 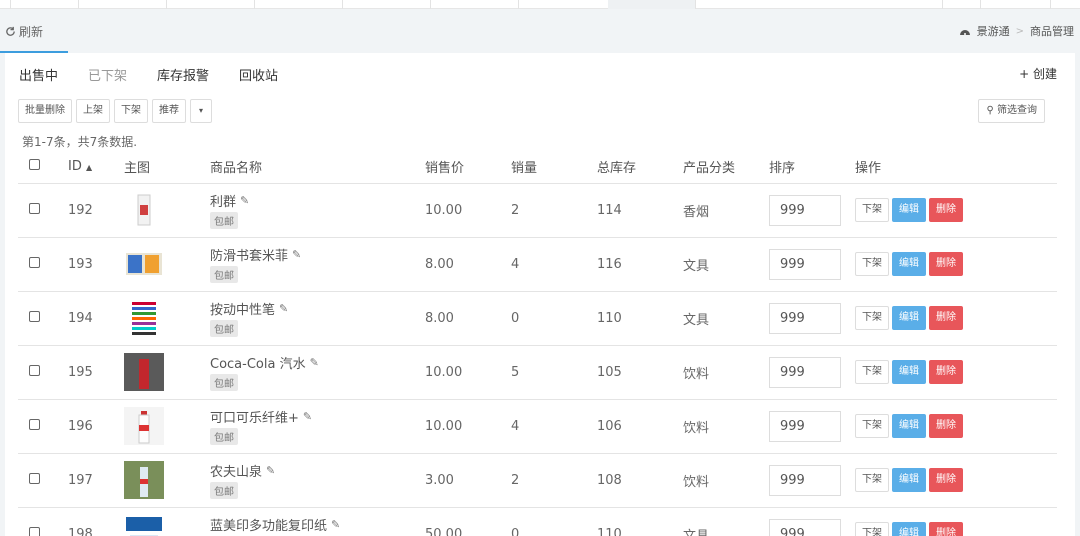 What do you see at coordinates (640, 264) in the screenshot?
I see `cell-stock: 116` at bounding box center [640, 264].